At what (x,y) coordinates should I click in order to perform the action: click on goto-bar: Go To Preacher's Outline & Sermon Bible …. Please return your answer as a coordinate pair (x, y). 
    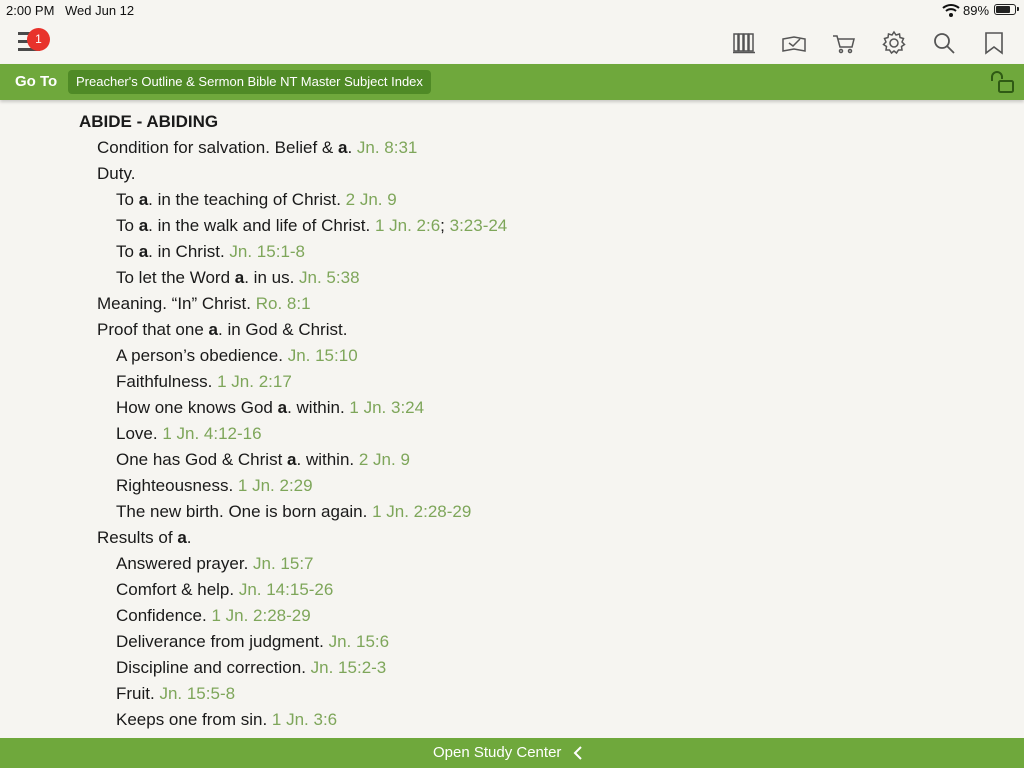
    Looking at the image, I should click on (512, 82).